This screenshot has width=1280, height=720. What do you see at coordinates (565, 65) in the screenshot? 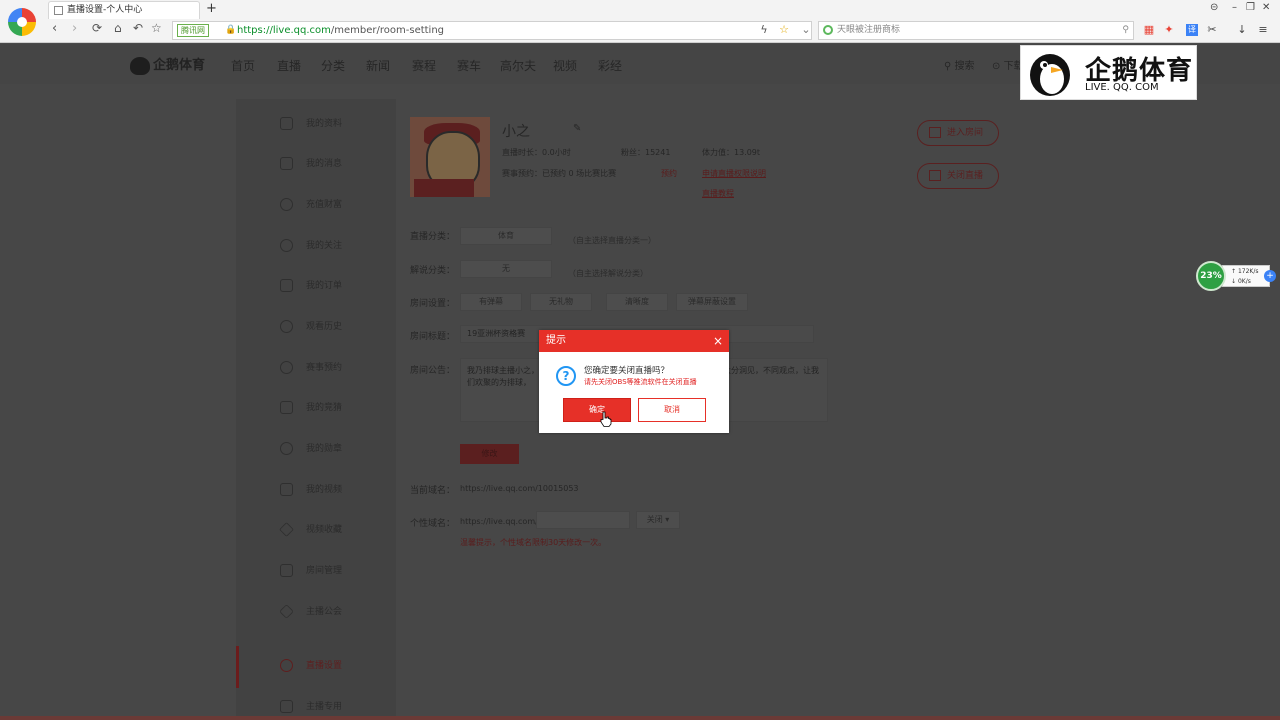
I see `nav-video: 视频` at bounding box center [565, 65].